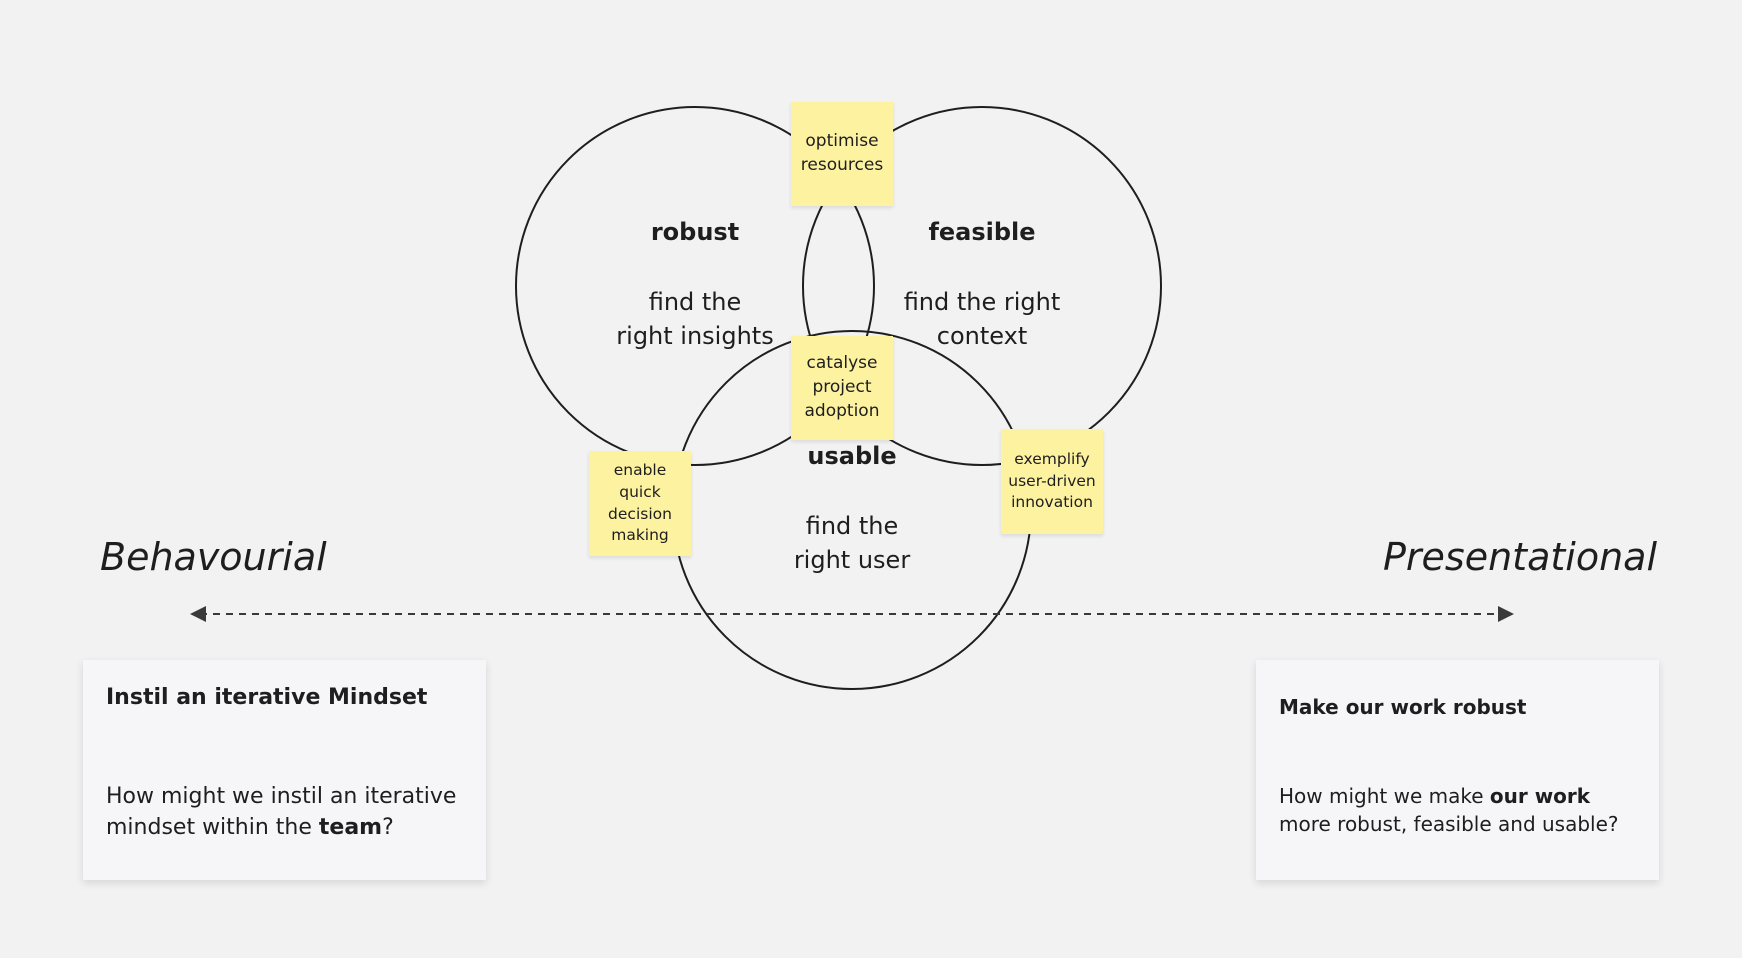  Describe the element at coordinates (982, 335) in the screenshot. I see `circle-feasible-subtitle-line2: context` at that location.